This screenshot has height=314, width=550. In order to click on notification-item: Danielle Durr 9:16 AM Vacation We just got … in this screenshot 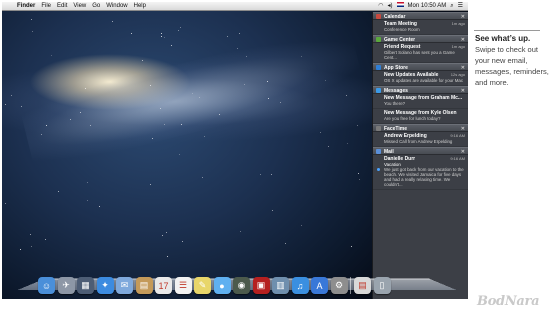, I will do `click(420, 172)`.